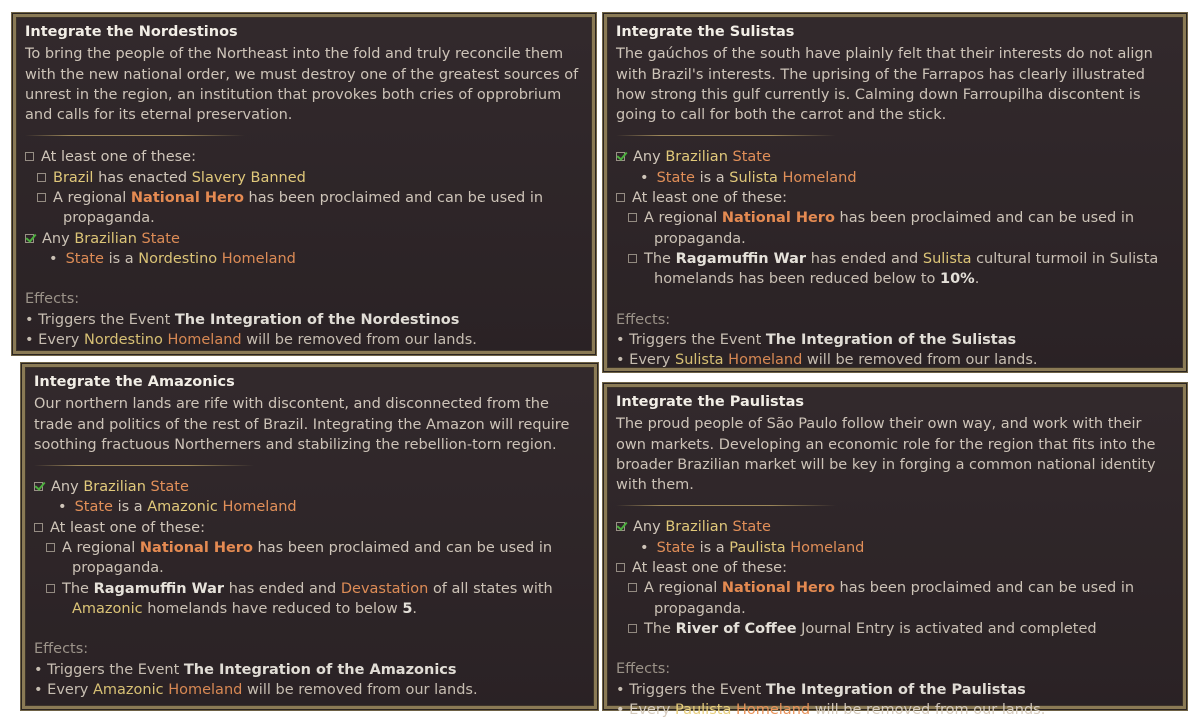  What do you see at coordinates (752, 547) in the screenshot?
I see `condition-state-homeland: • State is a Paulista Homeland` at bounding box center [752, 547].